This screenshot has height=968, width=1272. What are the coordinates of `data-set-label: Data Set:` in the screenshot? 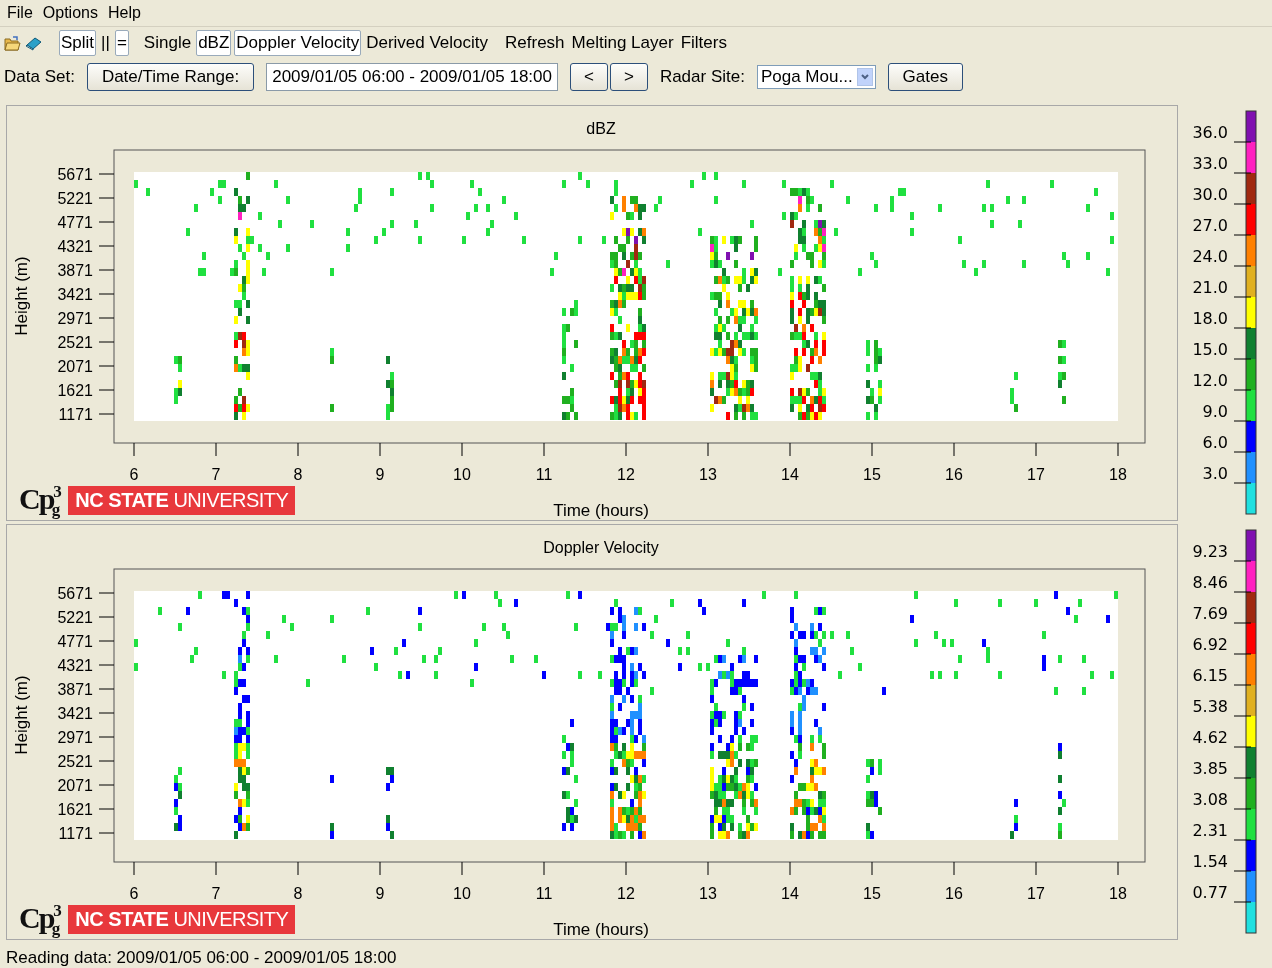 It's located at (39, 77).